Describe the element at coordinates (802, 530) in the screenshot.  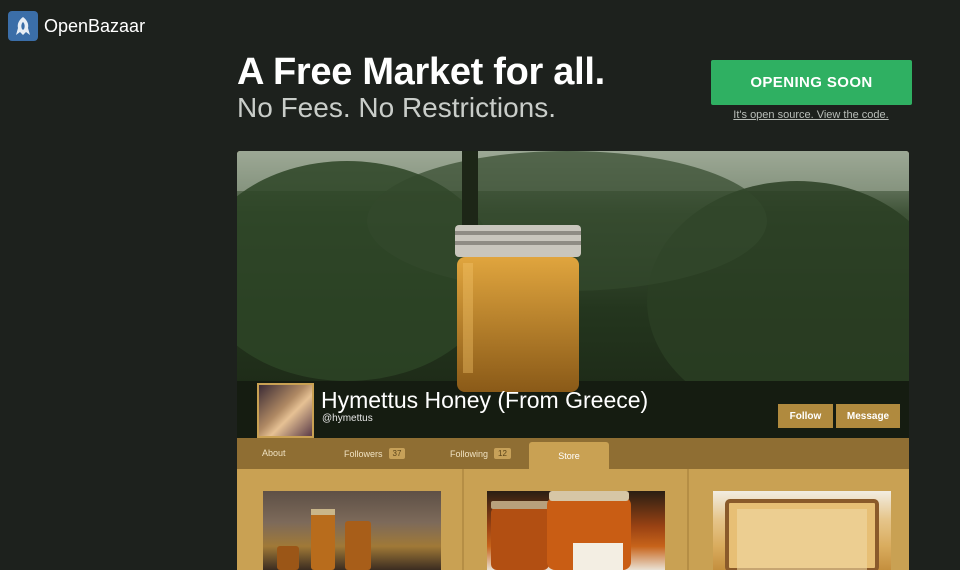
I see `product-thumbnail-honeycomb` at that location.